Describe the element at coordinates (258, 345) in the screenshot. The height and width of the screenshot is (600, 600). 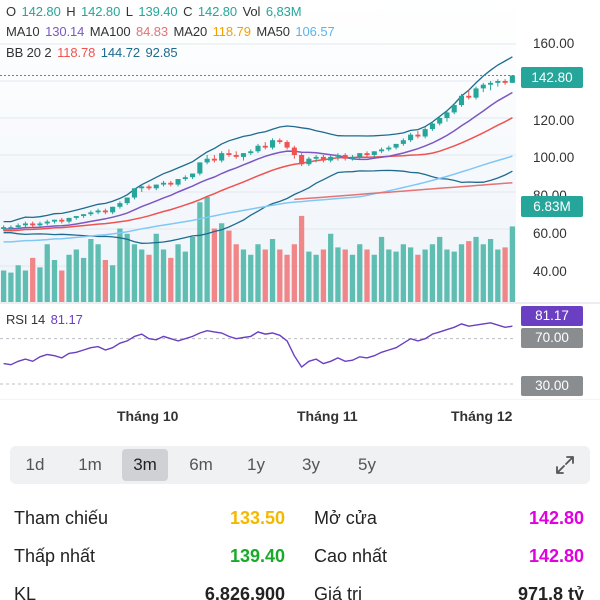
I see `rsi-line` at that location.